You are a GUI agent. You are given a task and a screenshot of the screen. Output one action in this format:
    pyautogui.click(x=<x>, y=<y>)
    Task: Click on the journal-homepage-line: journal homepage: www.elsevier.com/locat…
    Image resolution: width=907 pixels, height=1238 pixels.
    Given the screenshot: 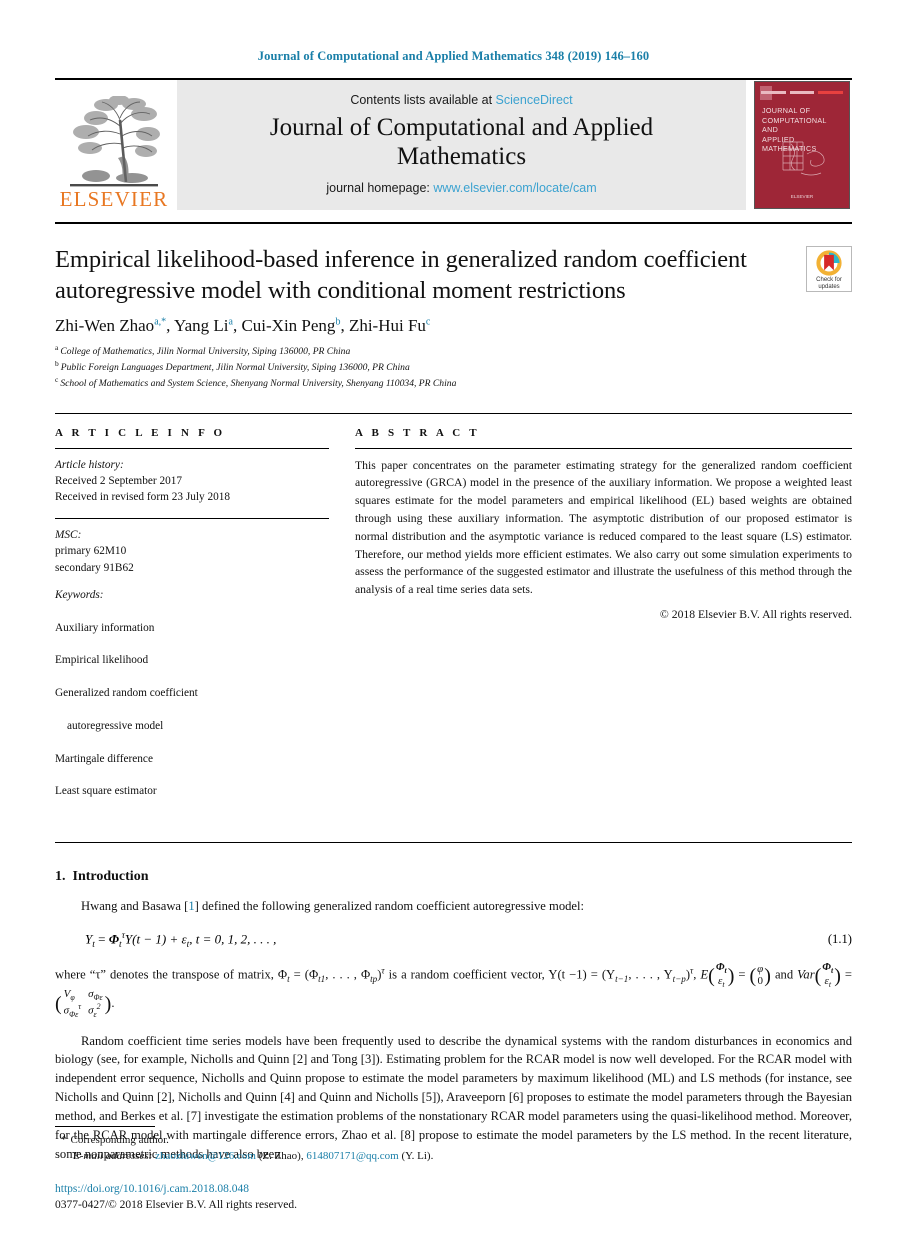 What is the action you would take?
    pyautogui.click(x=461, y=188)
    